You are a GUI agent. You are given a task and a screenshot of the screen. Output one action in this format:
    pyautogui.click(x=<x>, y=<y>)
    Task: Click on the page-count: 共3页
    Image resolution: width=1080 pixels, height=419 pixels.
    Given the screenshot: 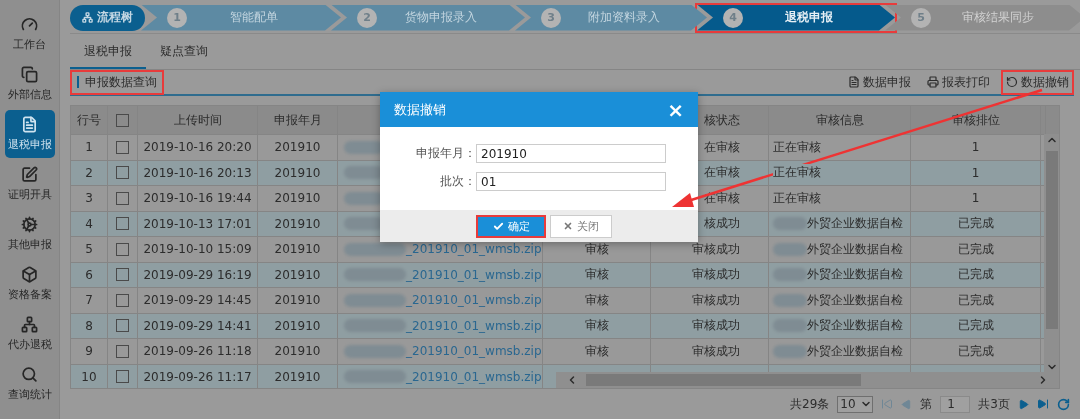 What is the action you would take?
    pyautogui.click(x=994, y=404)
    